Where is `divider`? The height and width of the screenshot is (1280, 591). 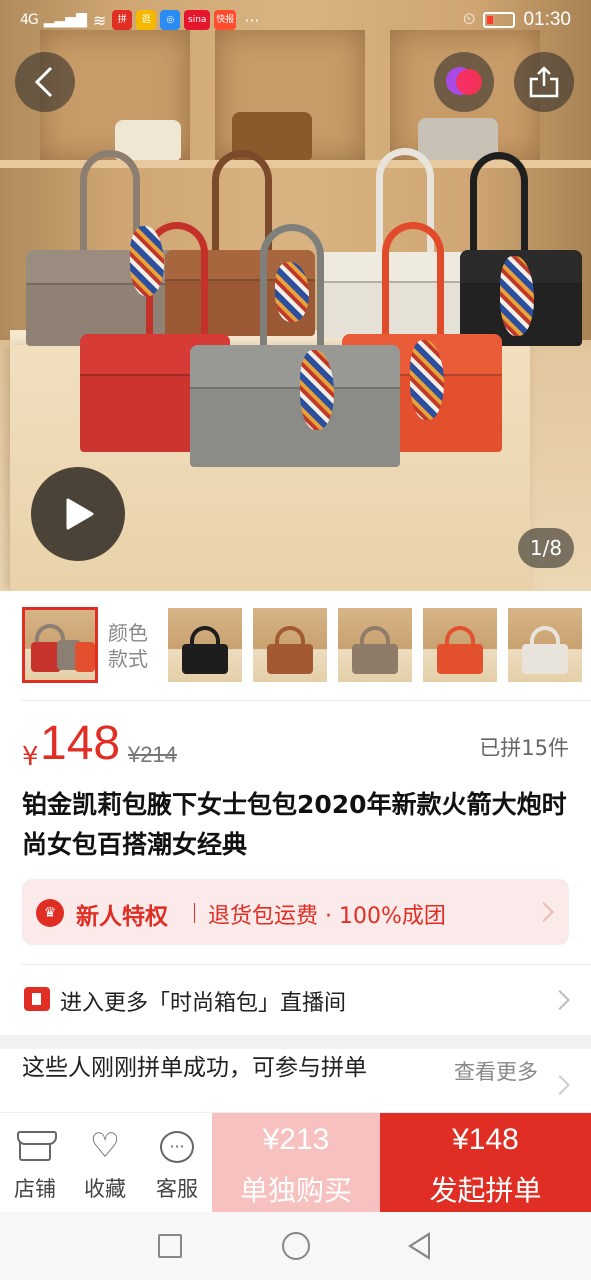
divider is located at coordinates (306, 700).